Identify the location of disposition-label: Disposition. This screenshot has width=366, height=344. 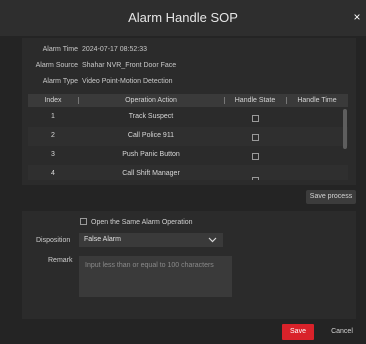
(53, 240).